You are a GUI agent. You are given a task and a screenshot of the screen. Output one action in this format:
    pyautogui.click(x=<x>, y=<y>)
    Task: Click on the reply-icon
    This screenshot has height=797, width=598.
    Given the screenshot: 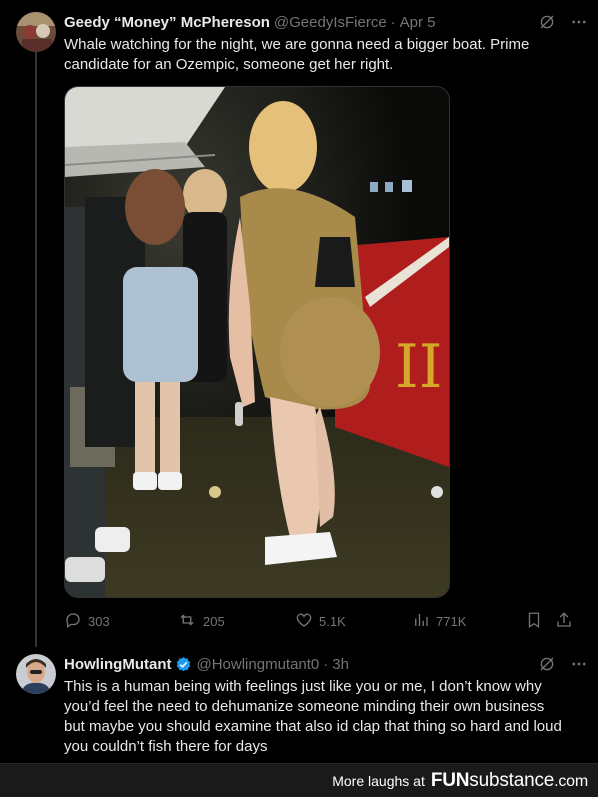 What is the action you would take?
    pyautogui.click(x=73, y=621)
    